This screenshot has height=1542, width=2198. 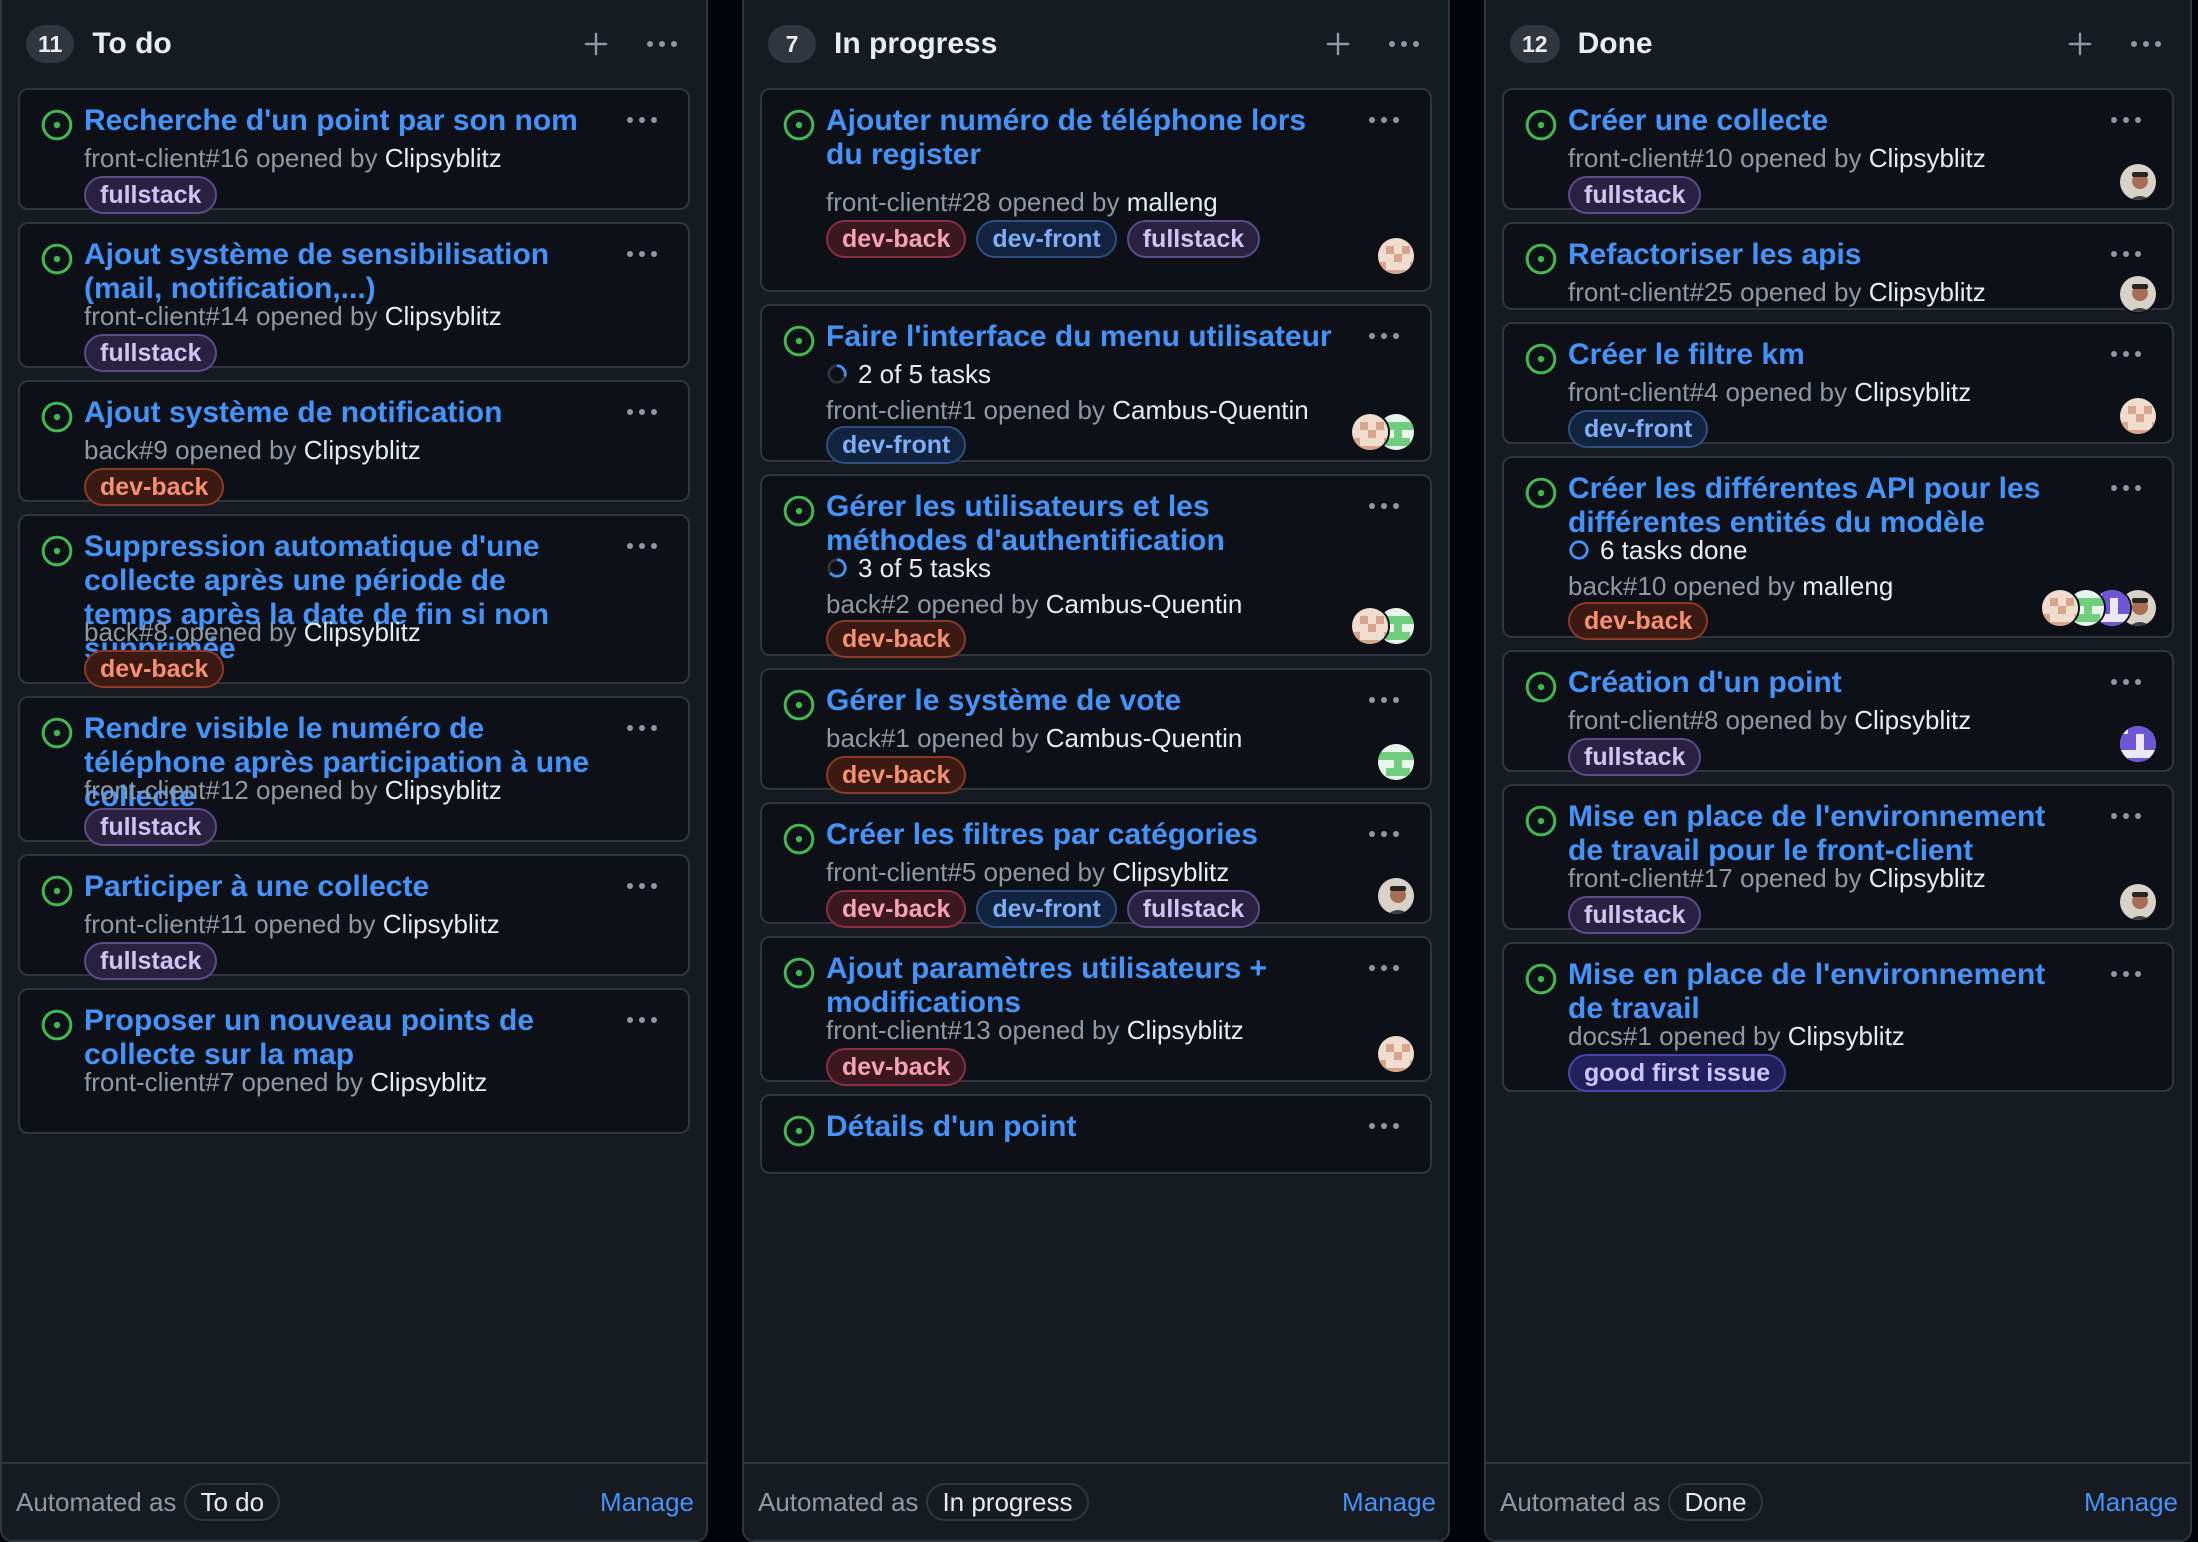 What do you see at coordinates (126, 450) in the screenshot?
I see `issue-ref: back#9` at bounding box center [126, 450].